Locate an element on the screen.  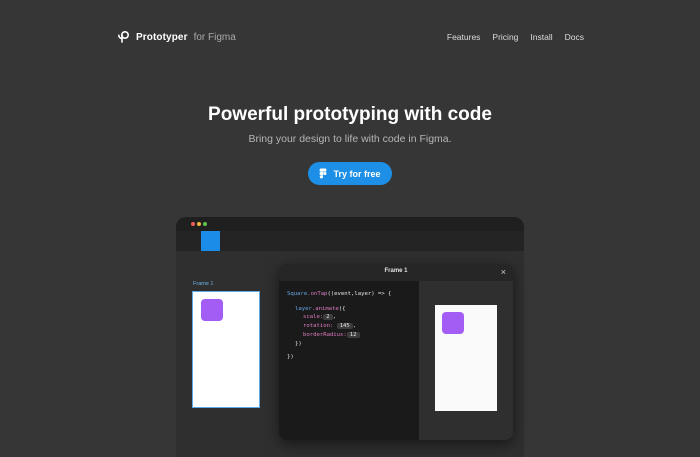
code-line-rotation: rotation: 145, is located at coordinates (330, 326).